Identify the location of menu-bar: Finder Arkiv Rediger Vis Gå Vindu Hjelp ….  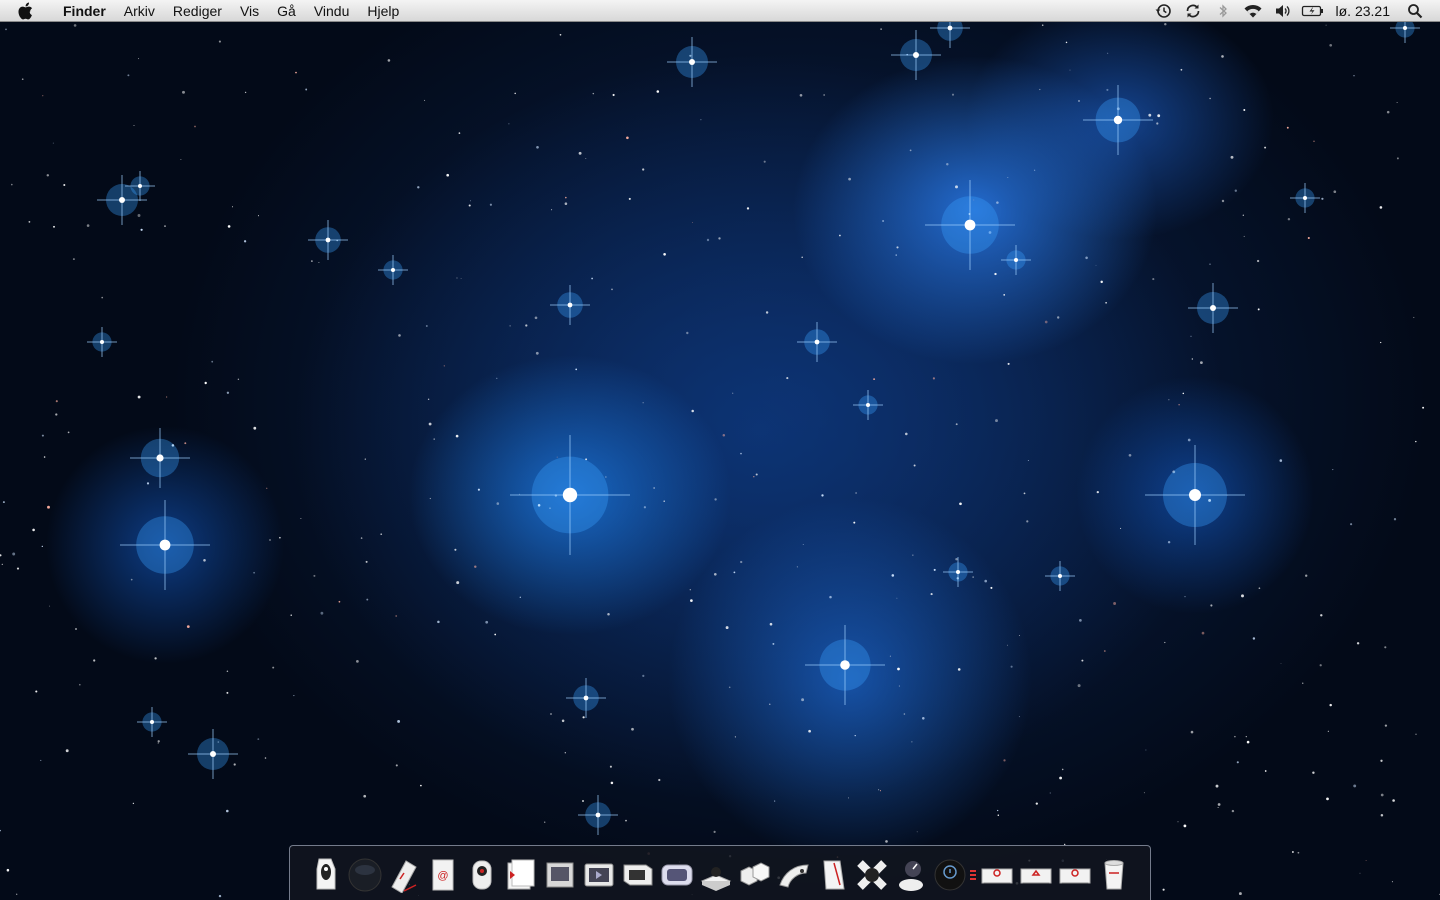
(720, 11).